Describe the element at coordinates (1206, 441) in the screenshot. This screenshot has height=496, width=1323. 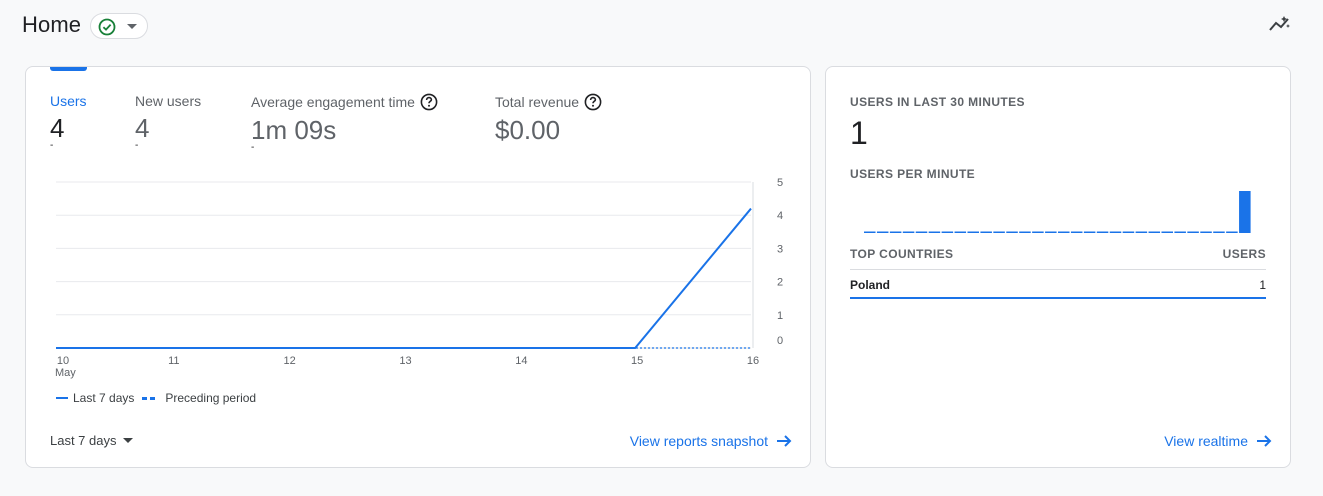
I see `link-label: View realtime` at that location.